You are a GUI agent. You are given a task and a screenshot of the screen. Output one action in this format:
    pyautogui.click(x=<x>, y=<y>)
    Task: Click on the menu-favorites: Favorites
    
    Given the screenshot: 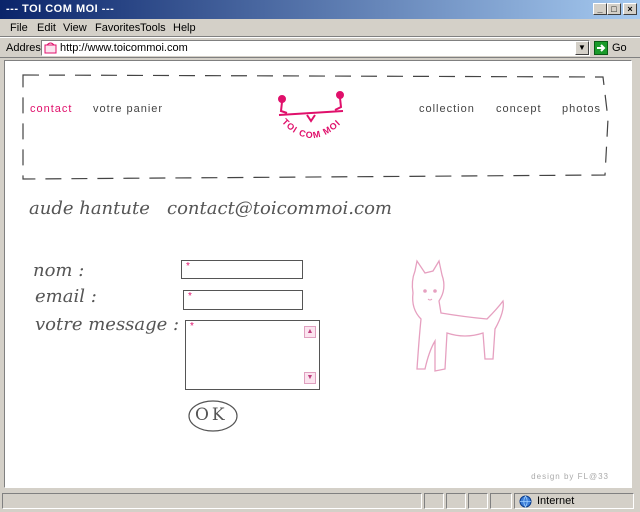 What is the action you would take?
    pyautogui.click(x=117, y=28)
    